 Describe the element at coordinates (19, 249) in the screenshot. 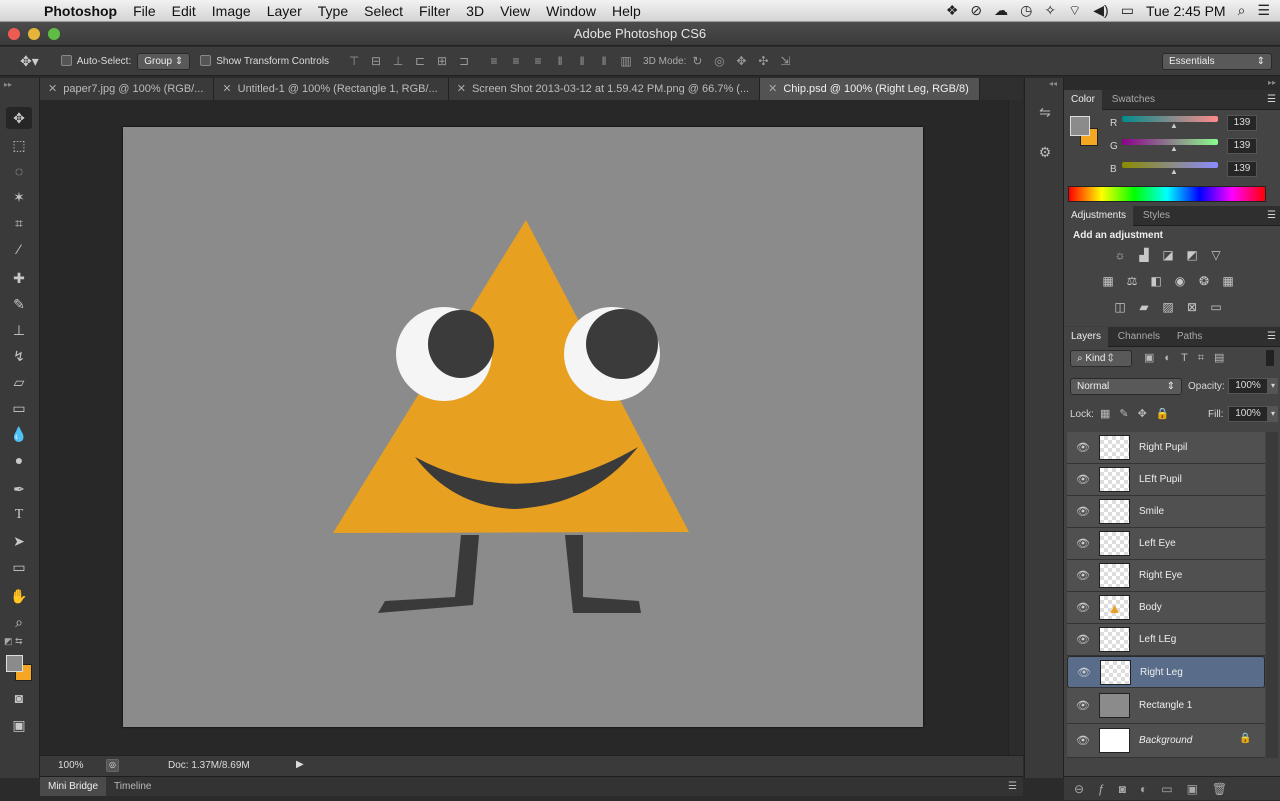

I see `eyedropper-tool-icon: ⁄` at that location.